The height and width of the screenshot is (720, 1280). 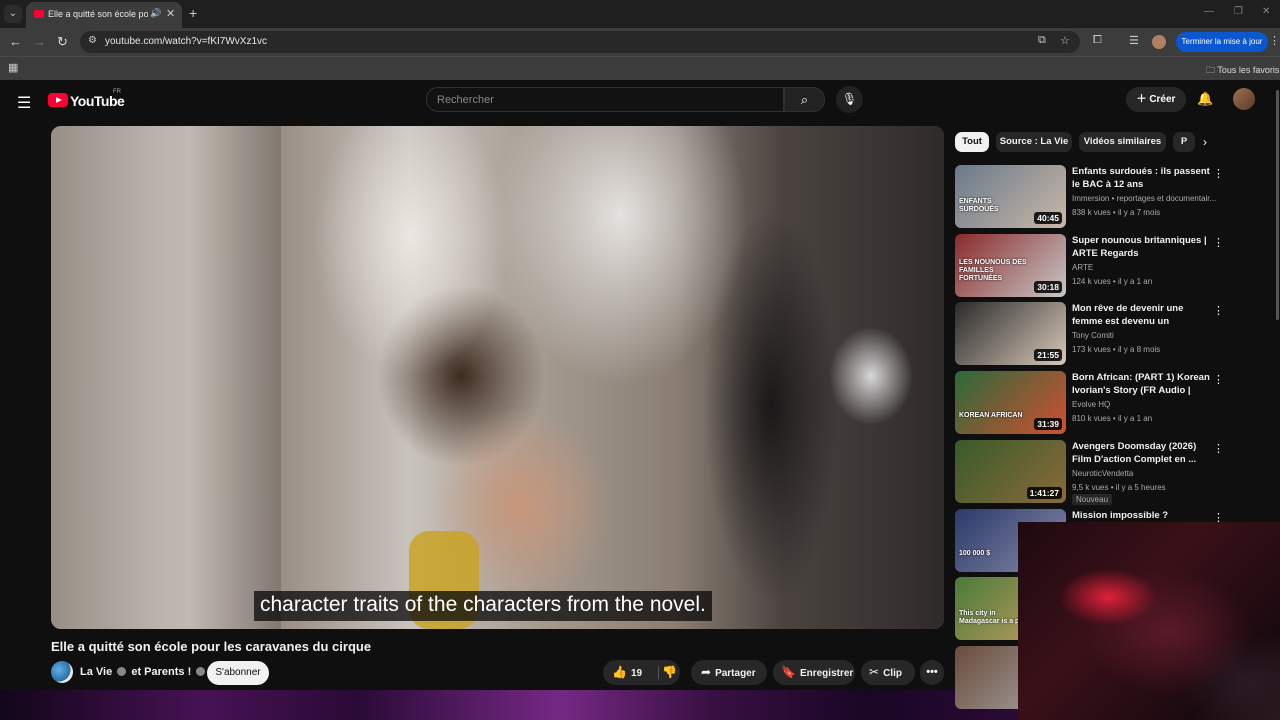 I want to click on profile-avatar-small, so click(x=1159, y=42).